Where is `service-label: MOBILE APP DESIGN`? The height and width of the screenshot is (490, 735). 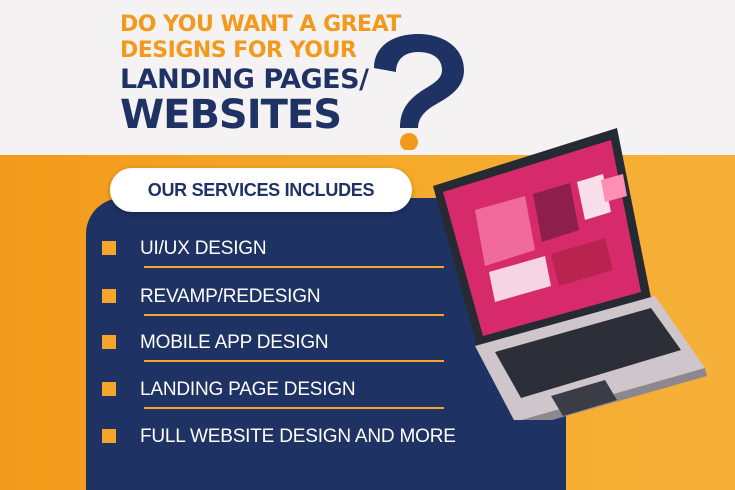
service-label: MOBILE APP DESIGN is located at coordinates (234, 342).